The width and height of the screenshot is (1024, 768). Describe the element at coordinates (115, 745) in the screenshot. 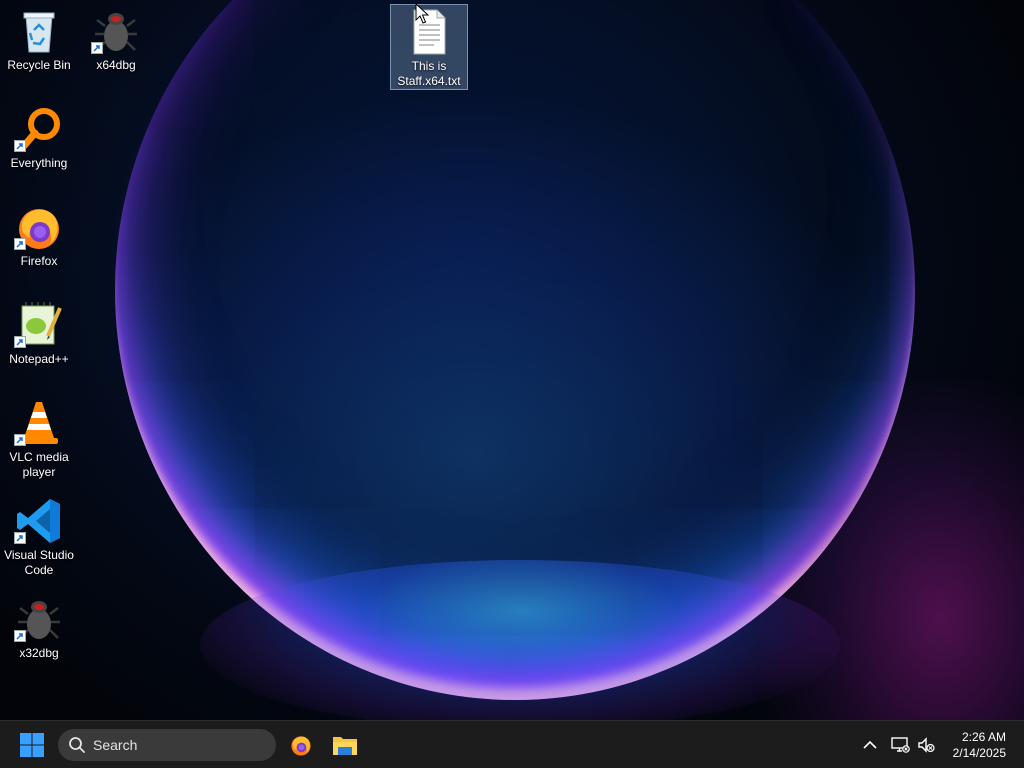

I see `search-placeholder: Search` at that location.